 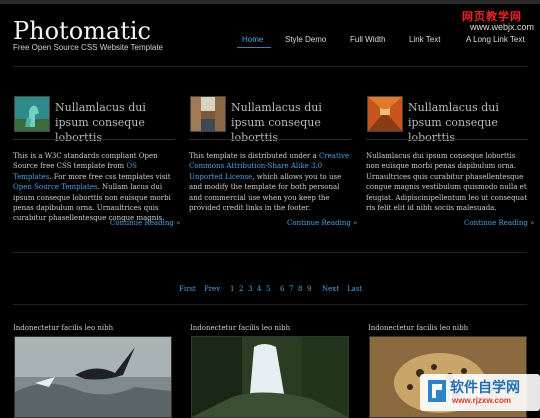 I want to click on site-title: Photomatic, so click(x=82, y=31).